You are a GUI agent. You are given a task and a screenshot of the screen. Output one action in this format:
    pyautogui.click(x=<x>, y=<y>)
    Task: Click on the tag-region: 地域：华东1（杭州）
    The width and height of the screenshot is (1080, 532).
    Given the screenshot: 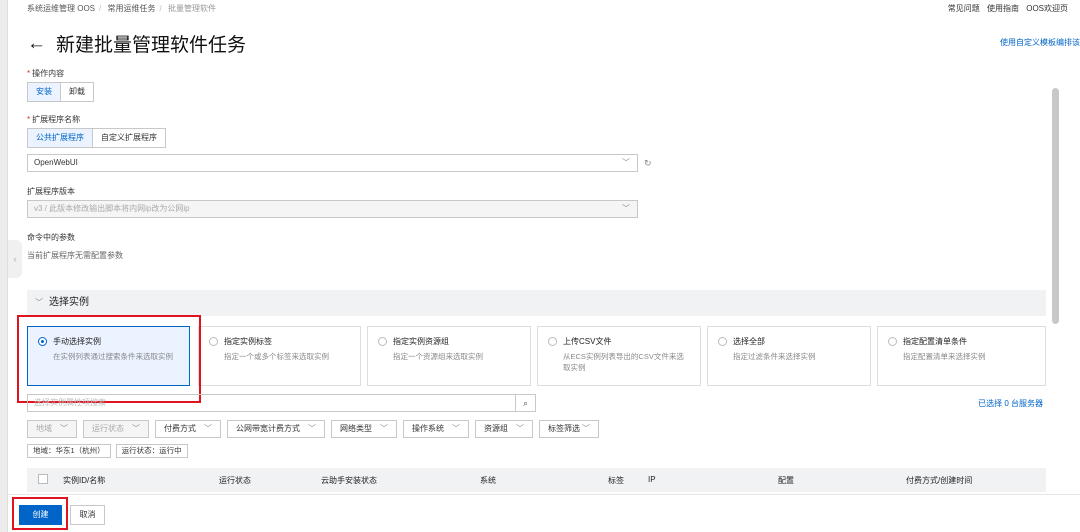 What is the action you would take?
    pyautogui.click(x=69, y=451)
    